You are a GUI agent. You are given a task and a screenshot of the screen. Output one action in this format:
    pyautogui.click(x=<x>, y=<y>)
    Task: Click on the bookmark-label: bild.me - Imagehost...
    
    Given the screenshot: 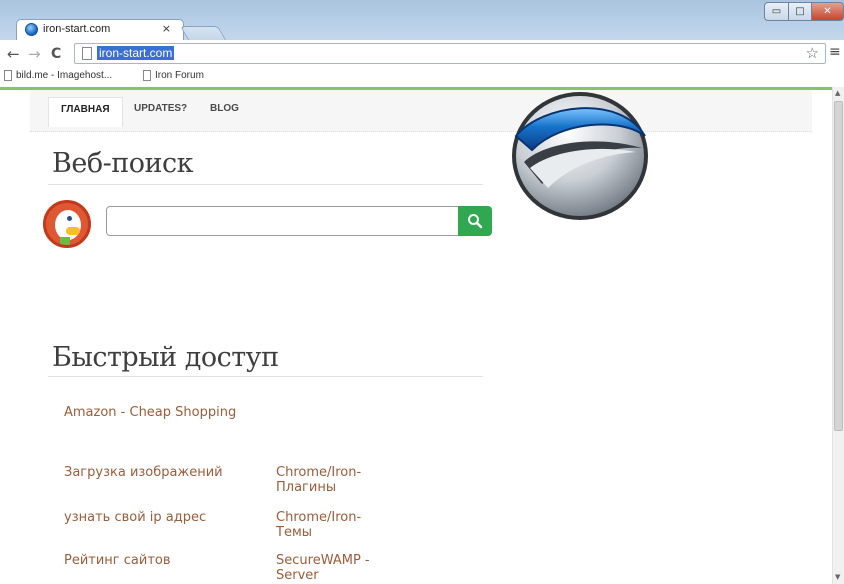 What is the action you would take?
    pyautogui.click(x=64, y=75)
    